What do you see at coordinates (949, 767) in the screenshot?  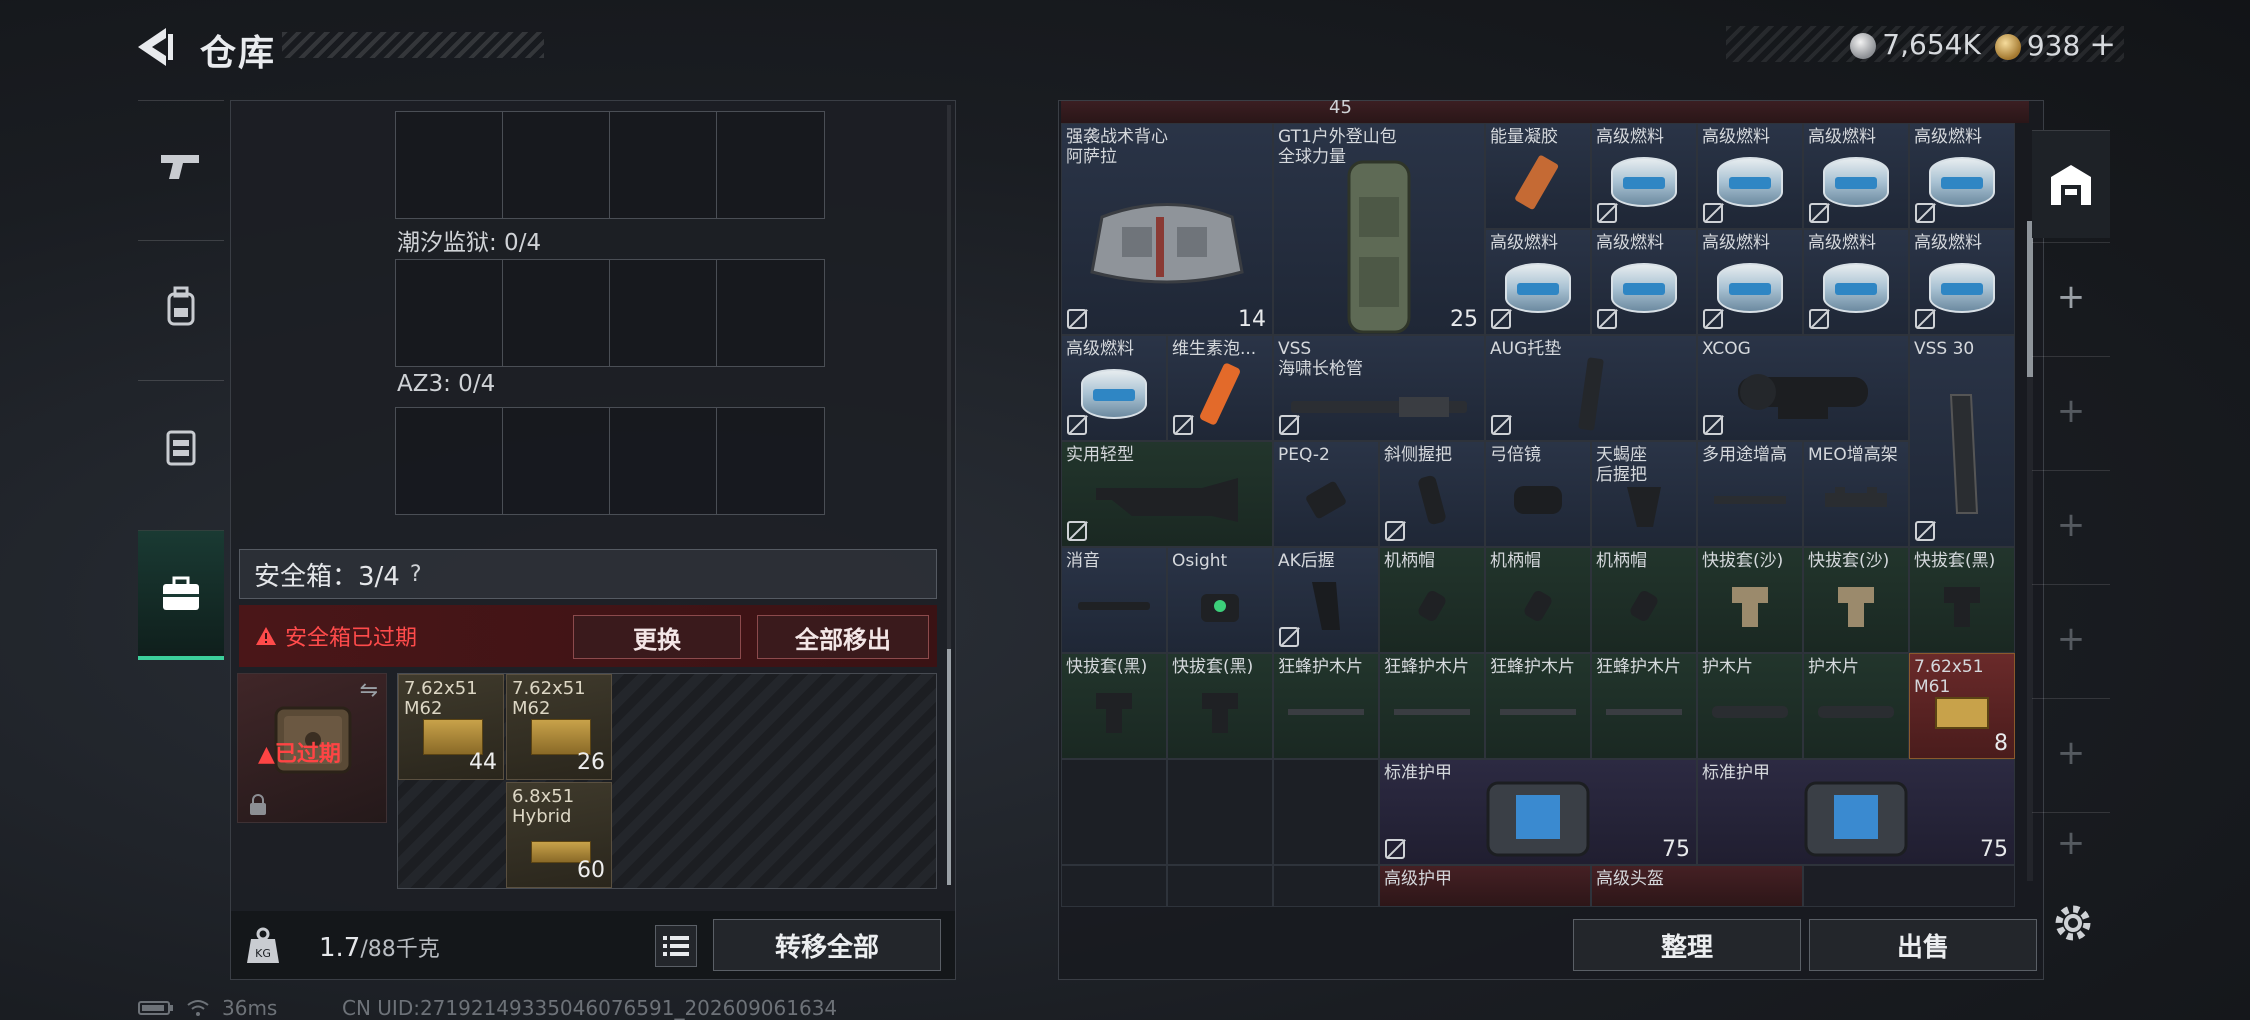 I see `left-scrollbar-thumb` at bounding box center [949, 767].